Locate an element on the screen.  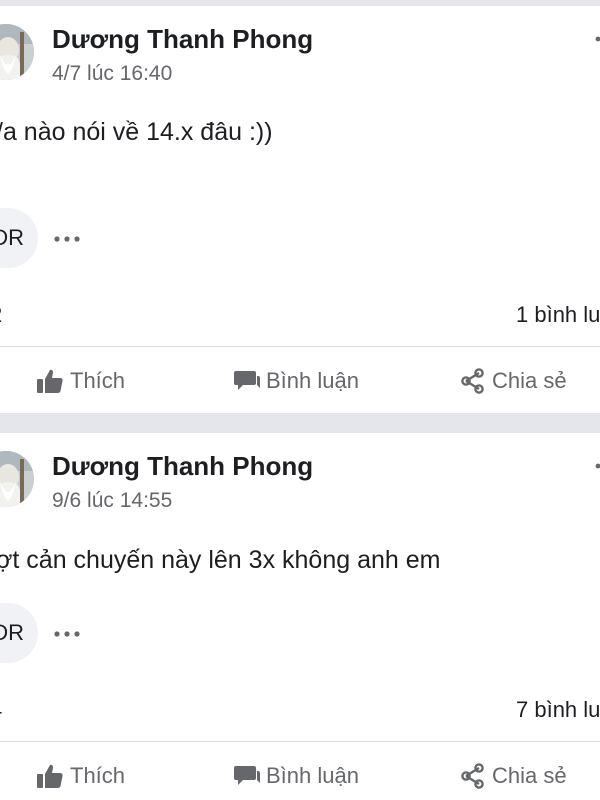
reaction-count: 4 is located at coordinates (1, 710).